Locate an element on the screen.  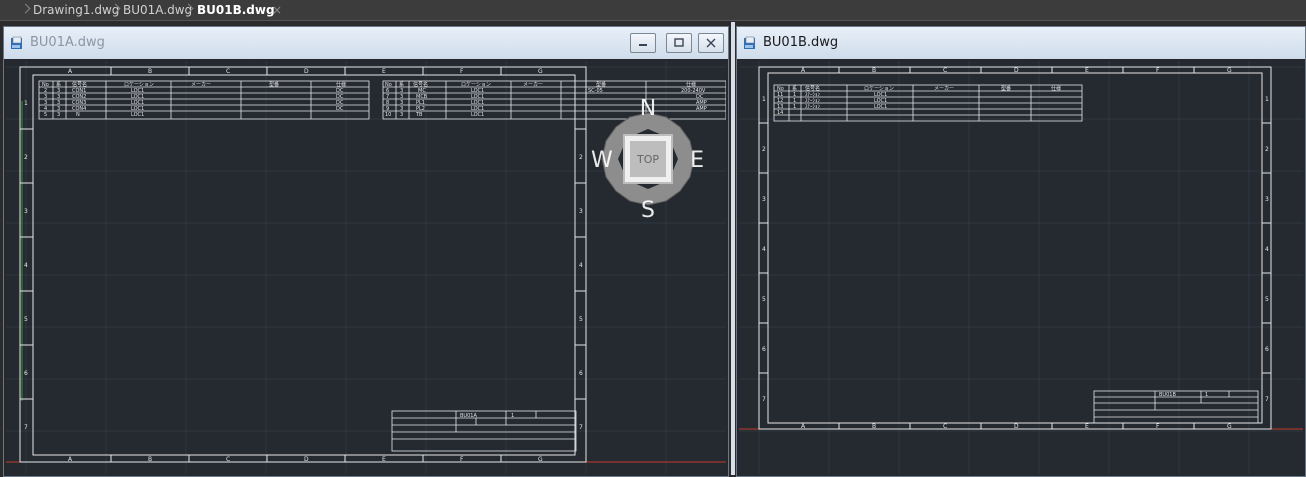
compass-east: E is located at coordinates (697, 160).